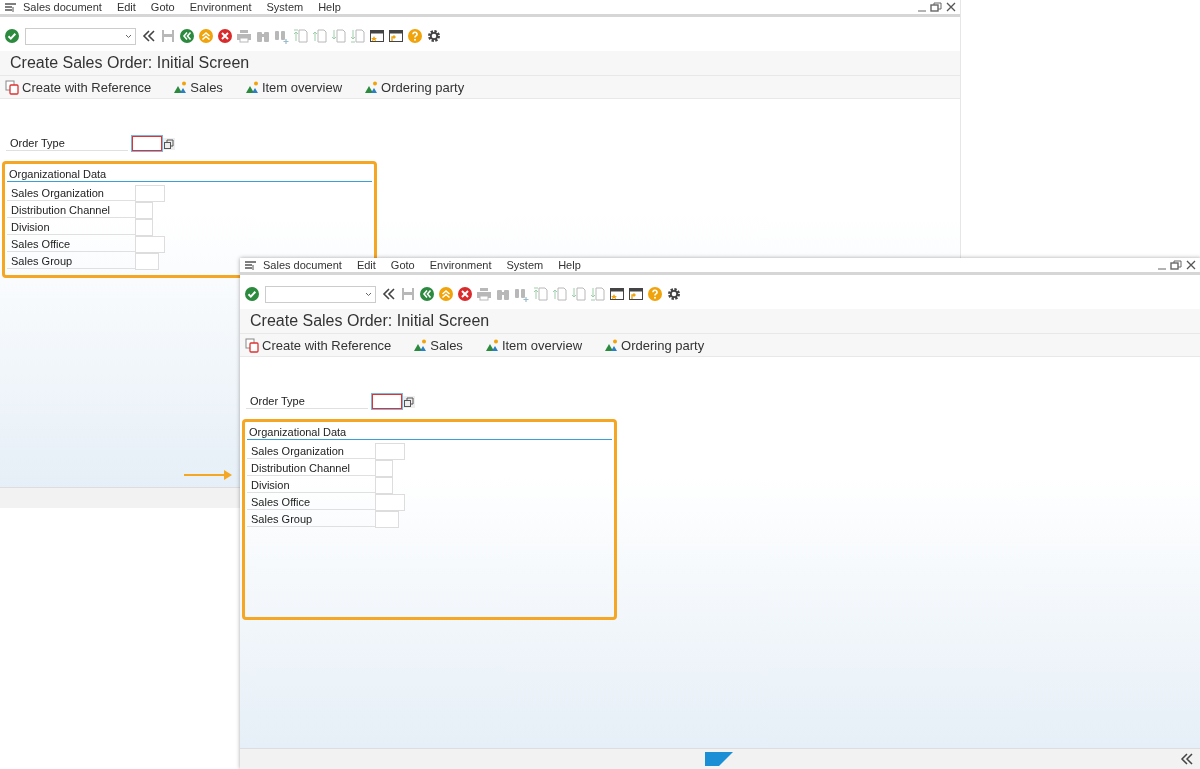 This screenshot has height=769, width=1200. What do you see at coordinates (209, 475) in the screenshot?
I see `pointer-arrow` at bounding box center [209, 475].